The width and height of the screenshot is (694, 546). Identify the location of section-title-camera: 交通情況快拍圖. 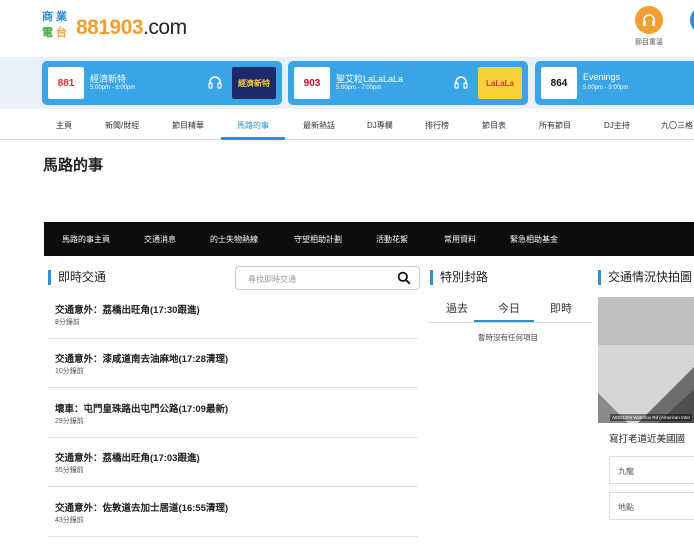
(645, 277).